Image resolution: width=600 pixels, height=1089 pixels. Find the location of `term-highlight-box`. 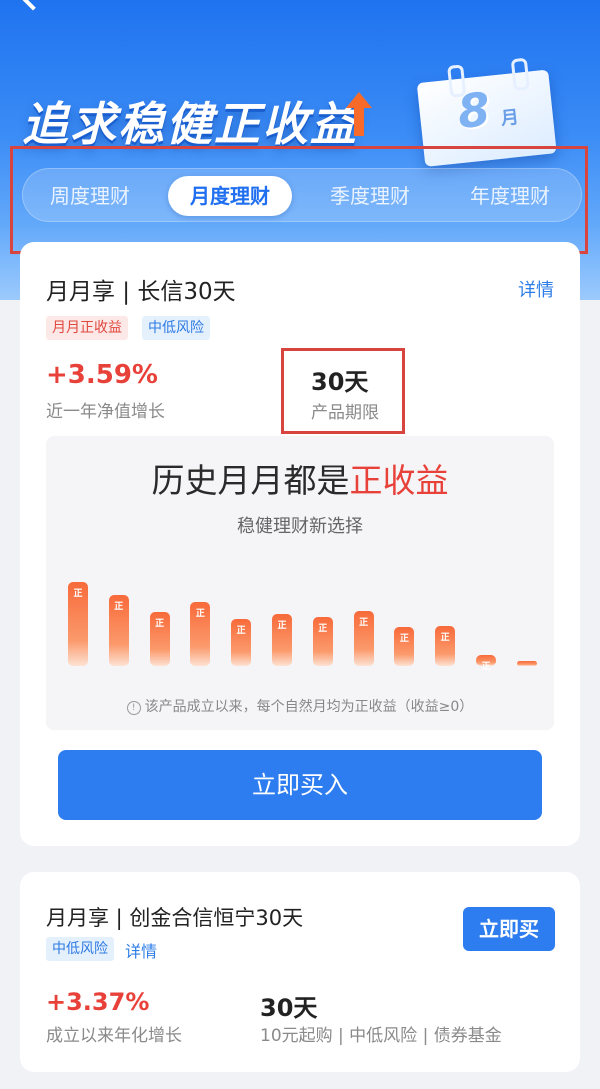

term-highlight-box is located at coordinates (343, 391).